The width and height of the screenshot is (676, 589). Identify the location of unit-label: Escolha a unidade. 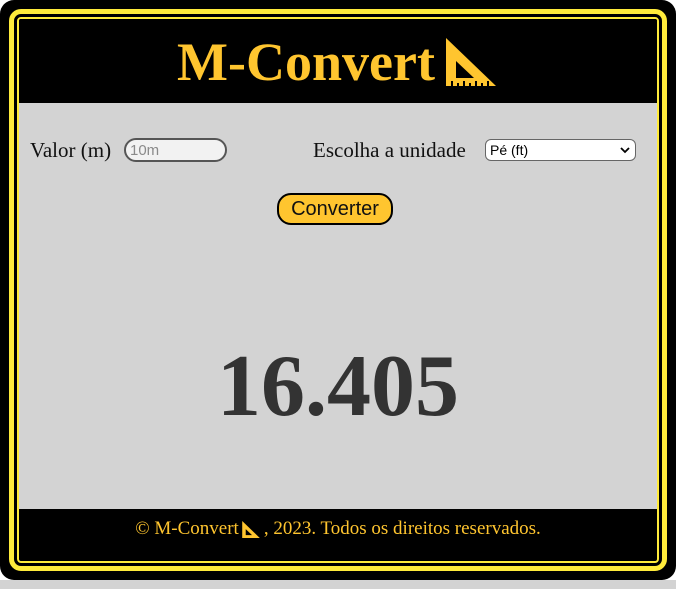
(389, 150).